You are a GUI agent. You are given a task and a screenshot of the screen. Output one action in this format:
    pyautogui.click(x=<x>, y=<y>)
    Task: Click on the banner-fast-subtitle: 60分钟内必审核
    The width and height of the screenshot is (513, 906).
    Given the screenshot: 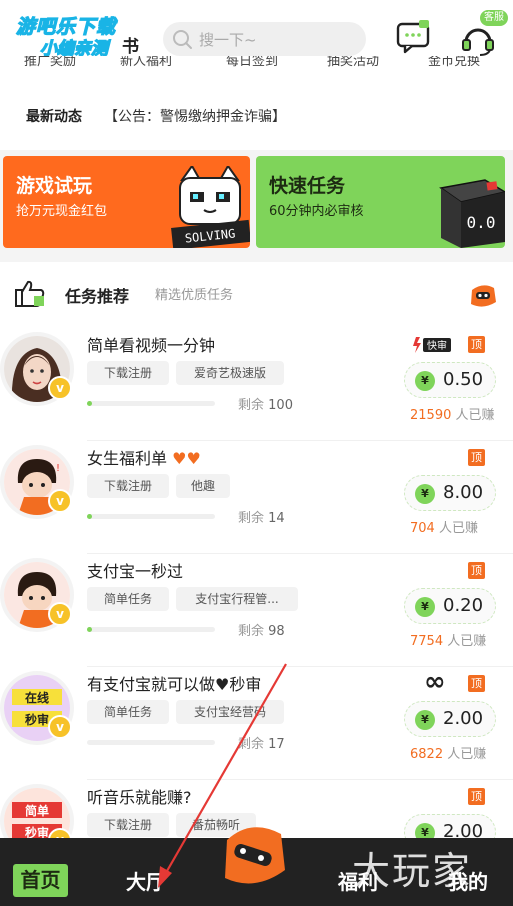 What is the action you would take?
    pyautogui.click(x=316, y=211)
    